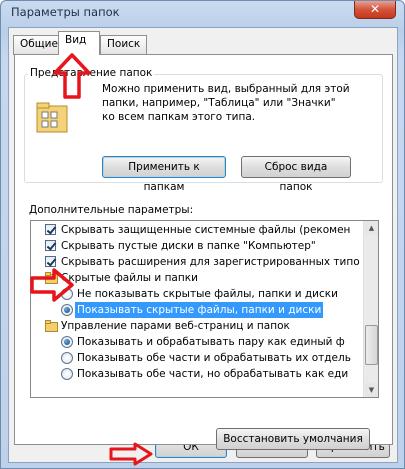 The image size is (405, 469). What do you see at coordinates (111, 210) in the screenshot?
I see `advanced-settings-label: Дополнительные параметры:` at bounding box center [111, 210].